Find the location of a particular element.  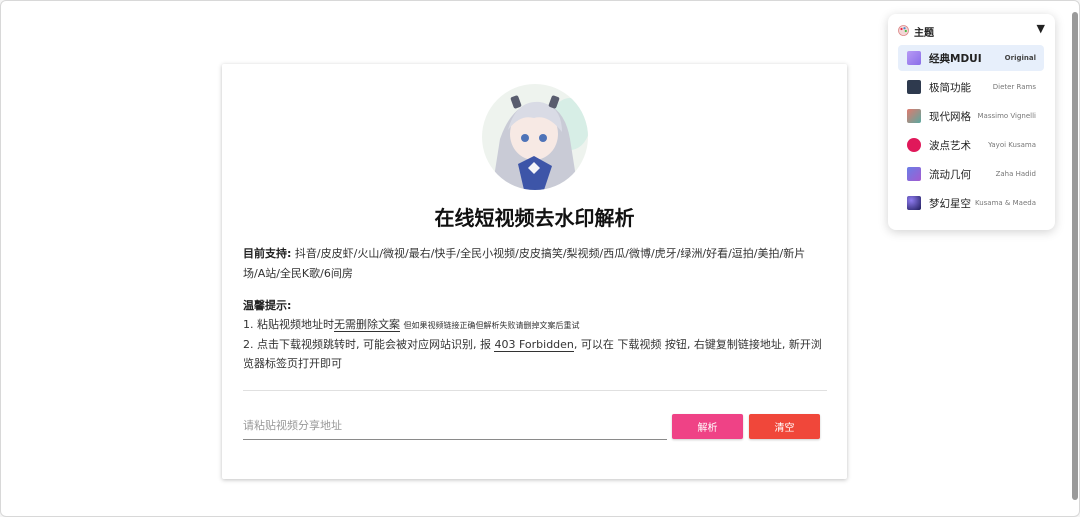

tip-2-text: 2. 点击下载视频跳转时, 可能会被对应网站识别, 报 is located at coordinates (367, 344).